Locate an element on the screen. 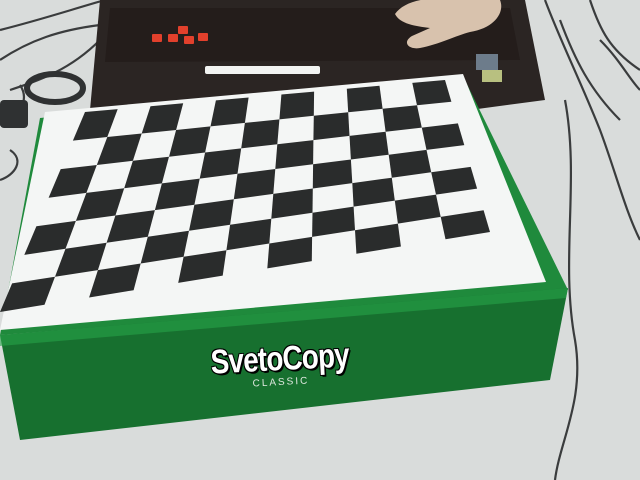 Image resolution: width=640 pixels, height=480 pixels. box-logo: SvetoCopy CLASSIC is located at coordinates (280, 363).